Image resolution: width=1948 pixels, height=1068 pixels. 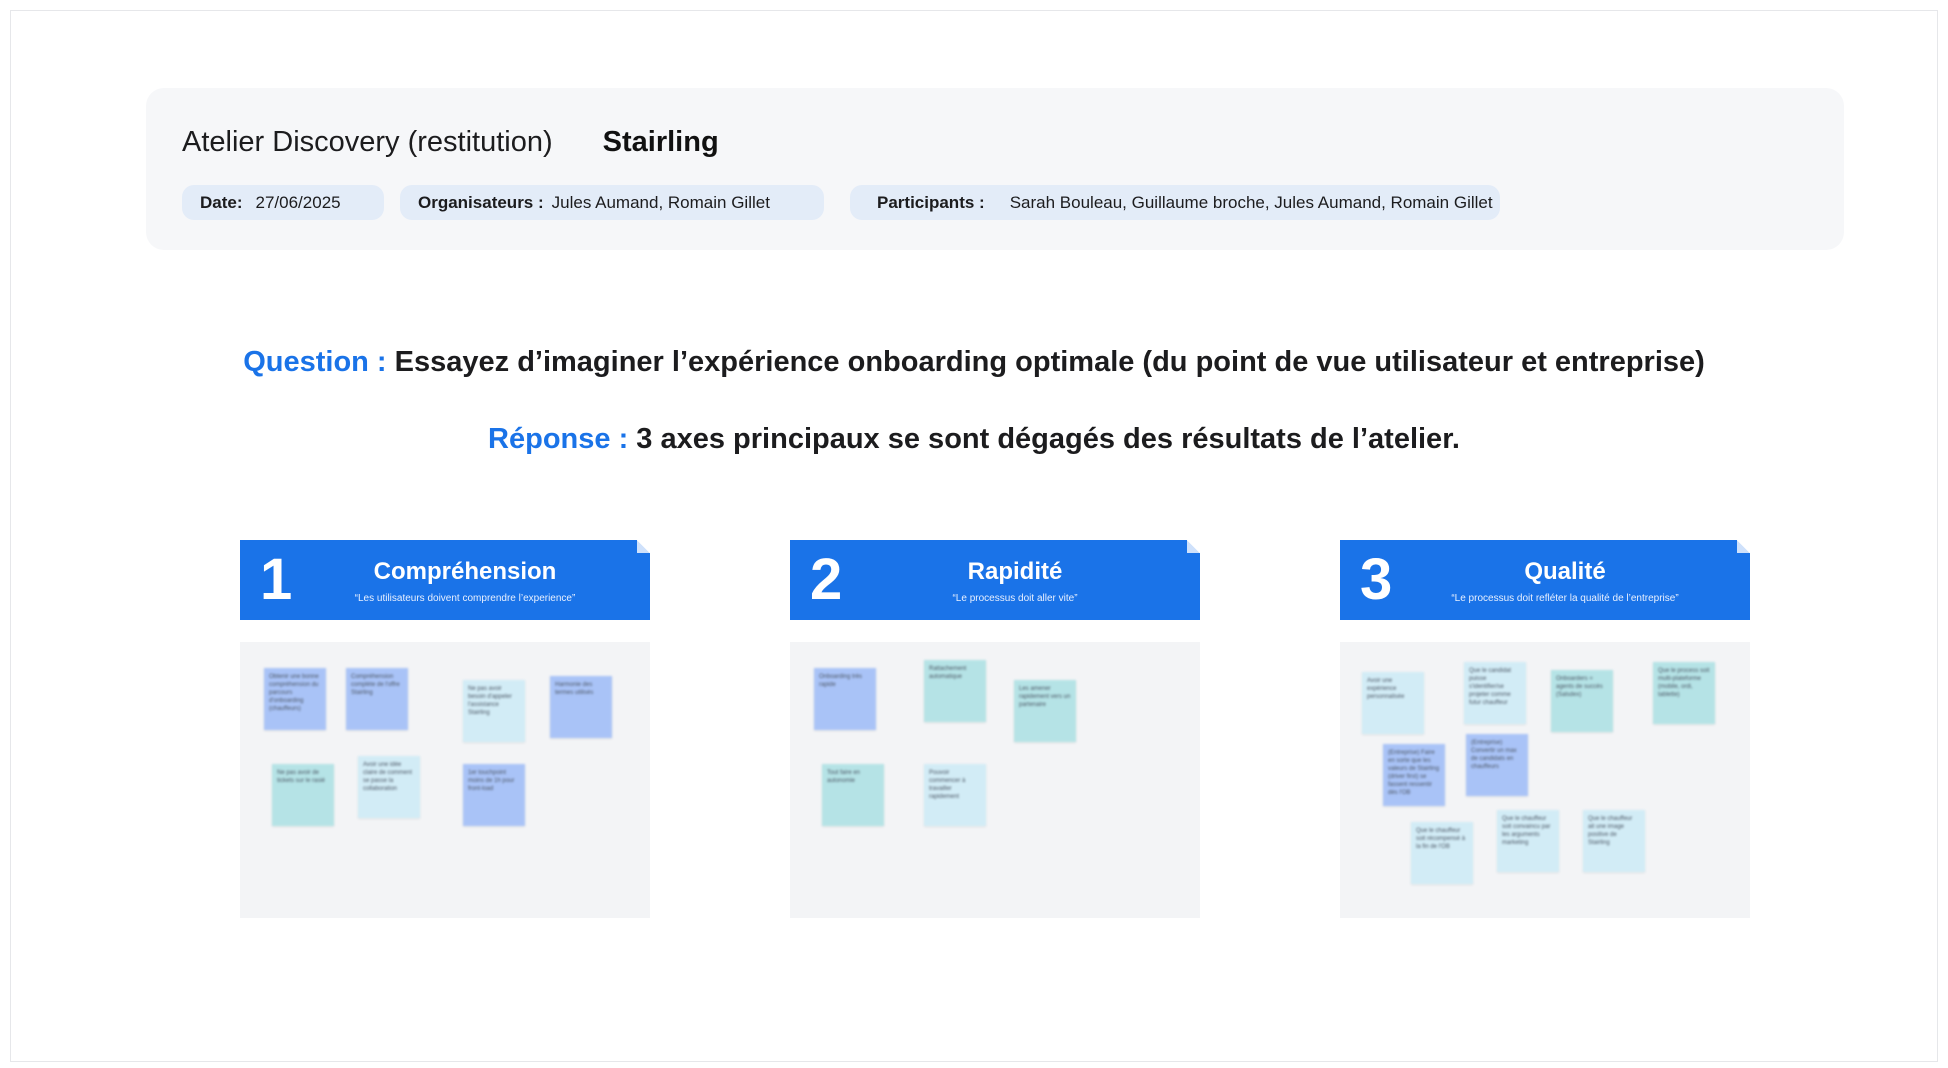 I want to click on page-title: Atelier Discovery (restitution), so click(x=367, y=142).